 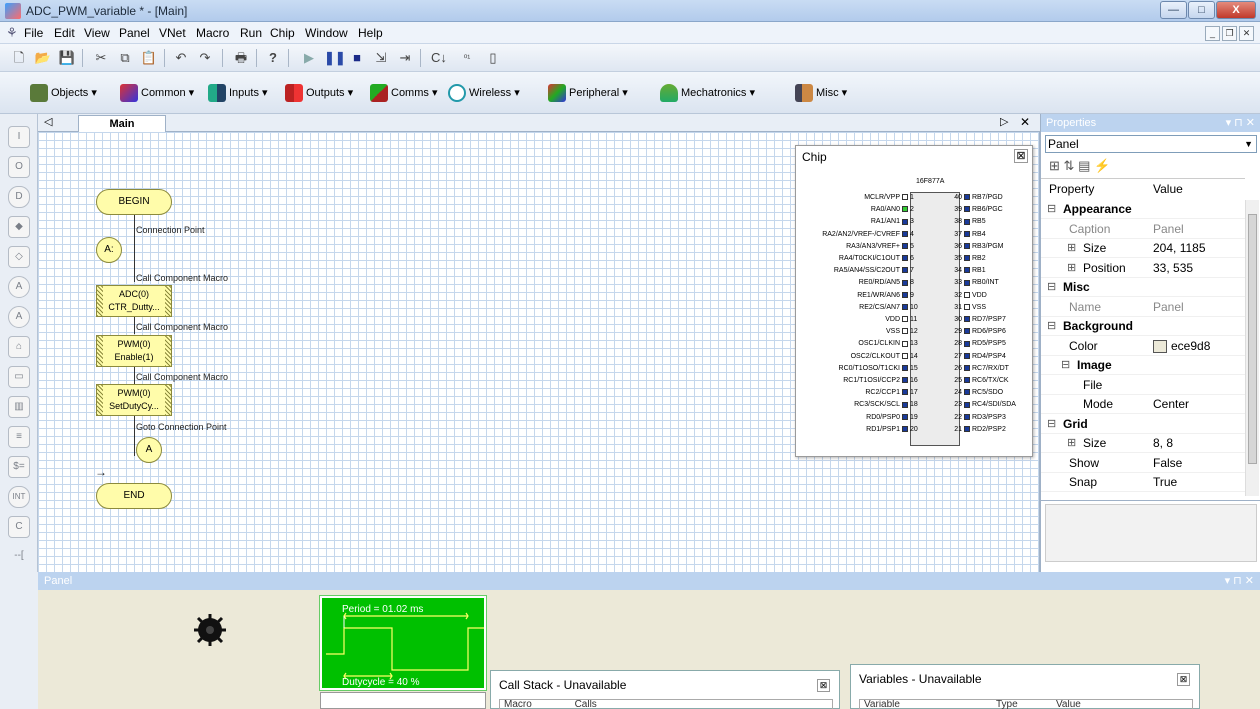 I want to click on chip-pin-left: RA3/AN3/VREF+ 5, so click(x=883, y=247).